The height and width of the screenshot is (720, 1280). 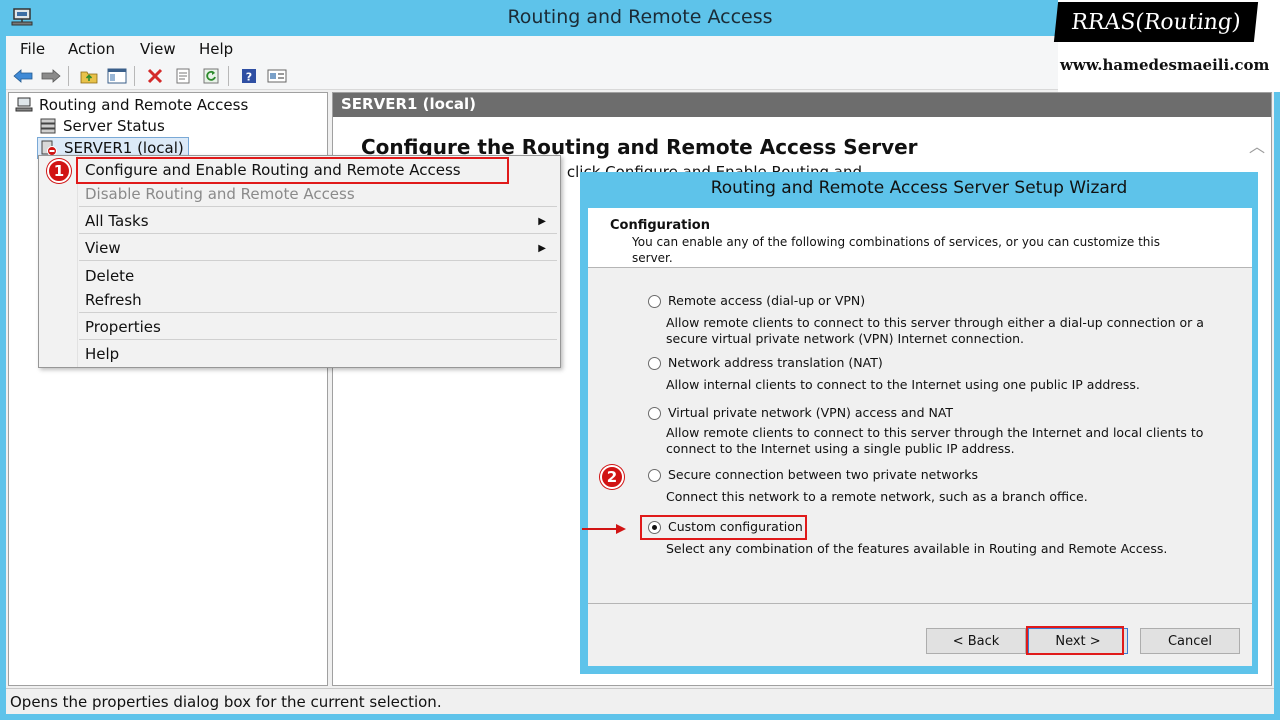 What do you see at coordinates (654, 475) in the screenshot?
I see `radio-secure-connection` at bounding box center [654, 475].